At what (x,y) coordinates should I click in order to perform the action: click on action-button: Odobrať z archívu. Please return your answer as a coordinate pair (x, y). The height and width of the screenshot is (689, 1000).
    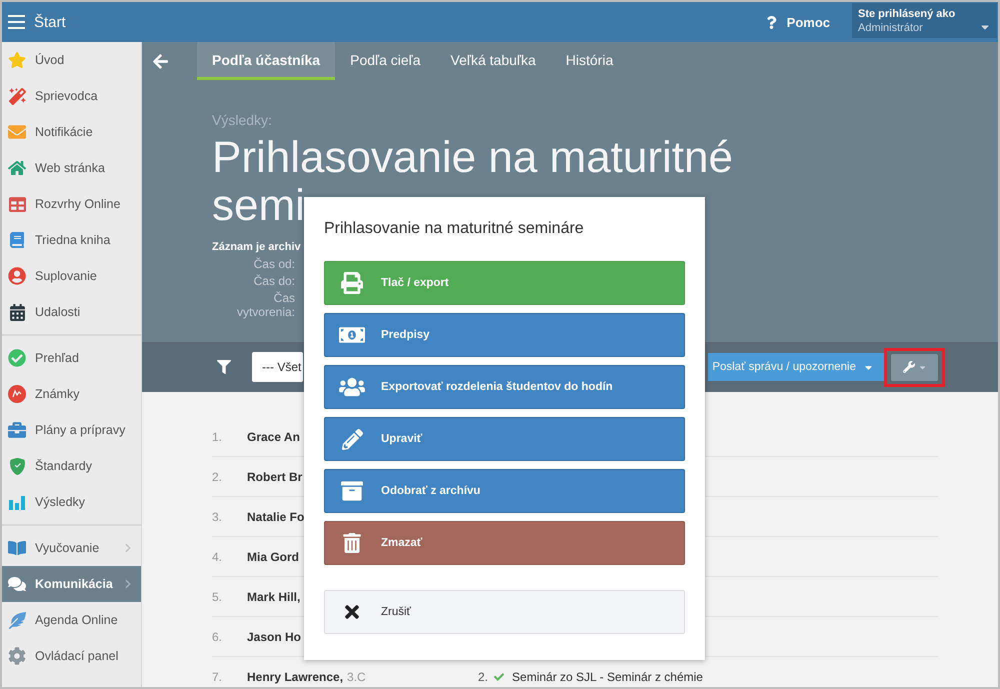
    Looking at the image, I should click on (504, 491).